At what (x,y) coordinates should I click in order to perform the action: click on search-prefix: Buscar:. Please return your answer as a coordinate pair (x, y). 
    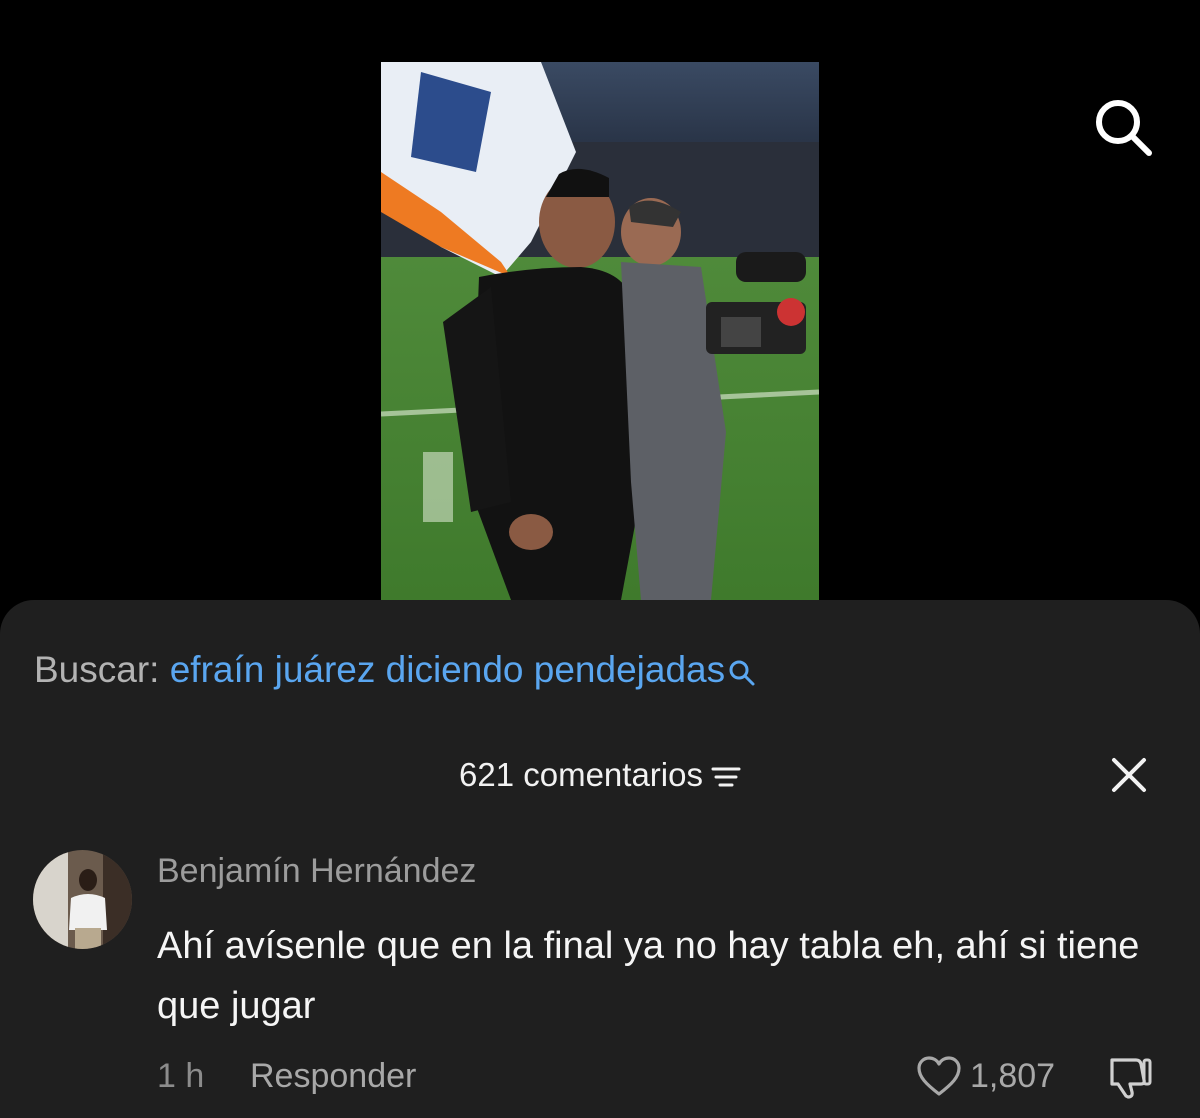
    Looking at the image, I should click on (102, 669).